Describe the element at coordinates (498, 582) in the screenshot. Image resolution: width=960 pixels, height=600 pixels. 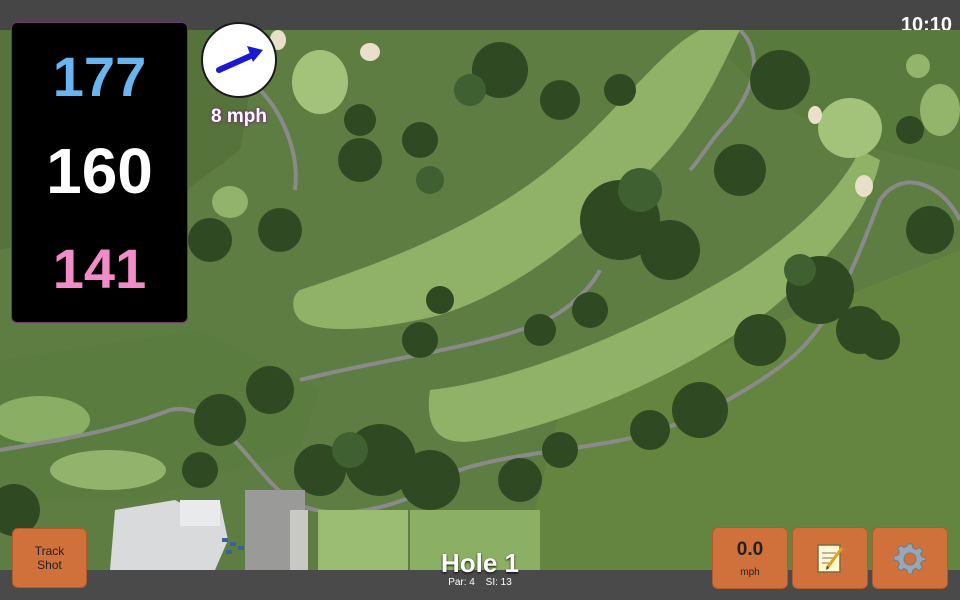
I see `hole-stroke-index: SI: 13` at that location.